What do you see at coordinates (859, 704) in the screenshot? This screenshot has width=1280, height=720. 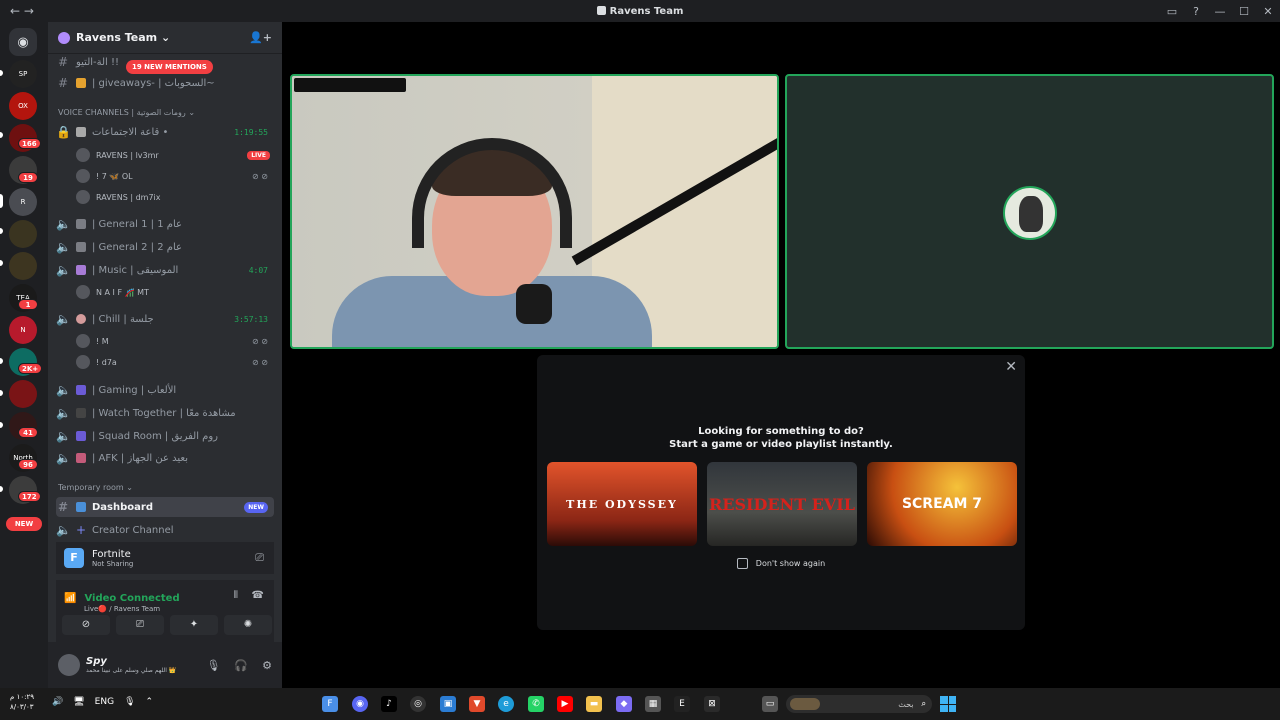 I see `taskbar-search: بحث ⌕` at bounding box center [859, 704].